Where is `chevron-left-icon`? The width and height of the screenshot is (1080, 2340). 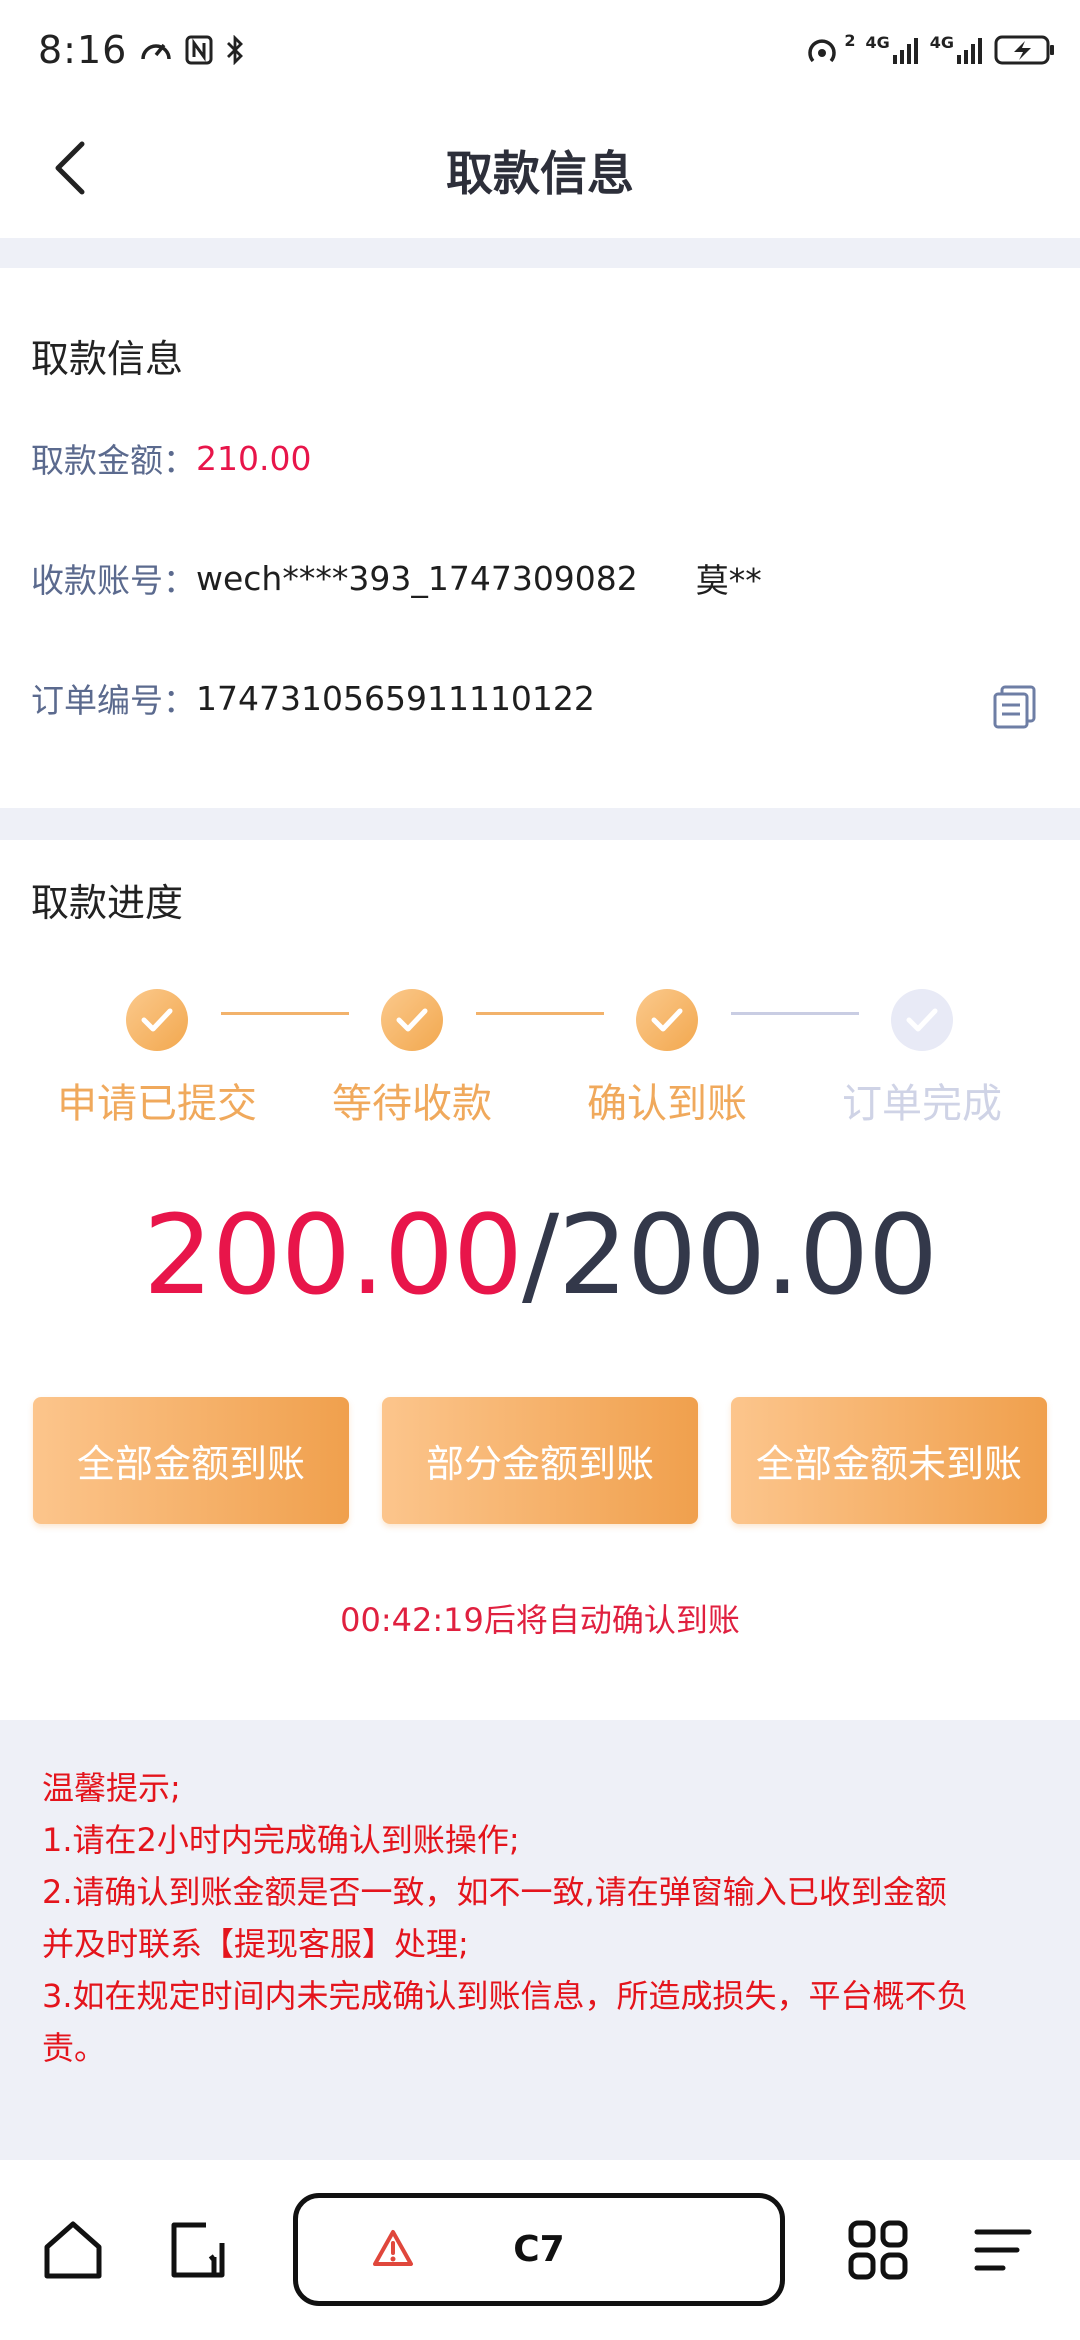 chevron-left-icon is located at coordinates (70, 168).